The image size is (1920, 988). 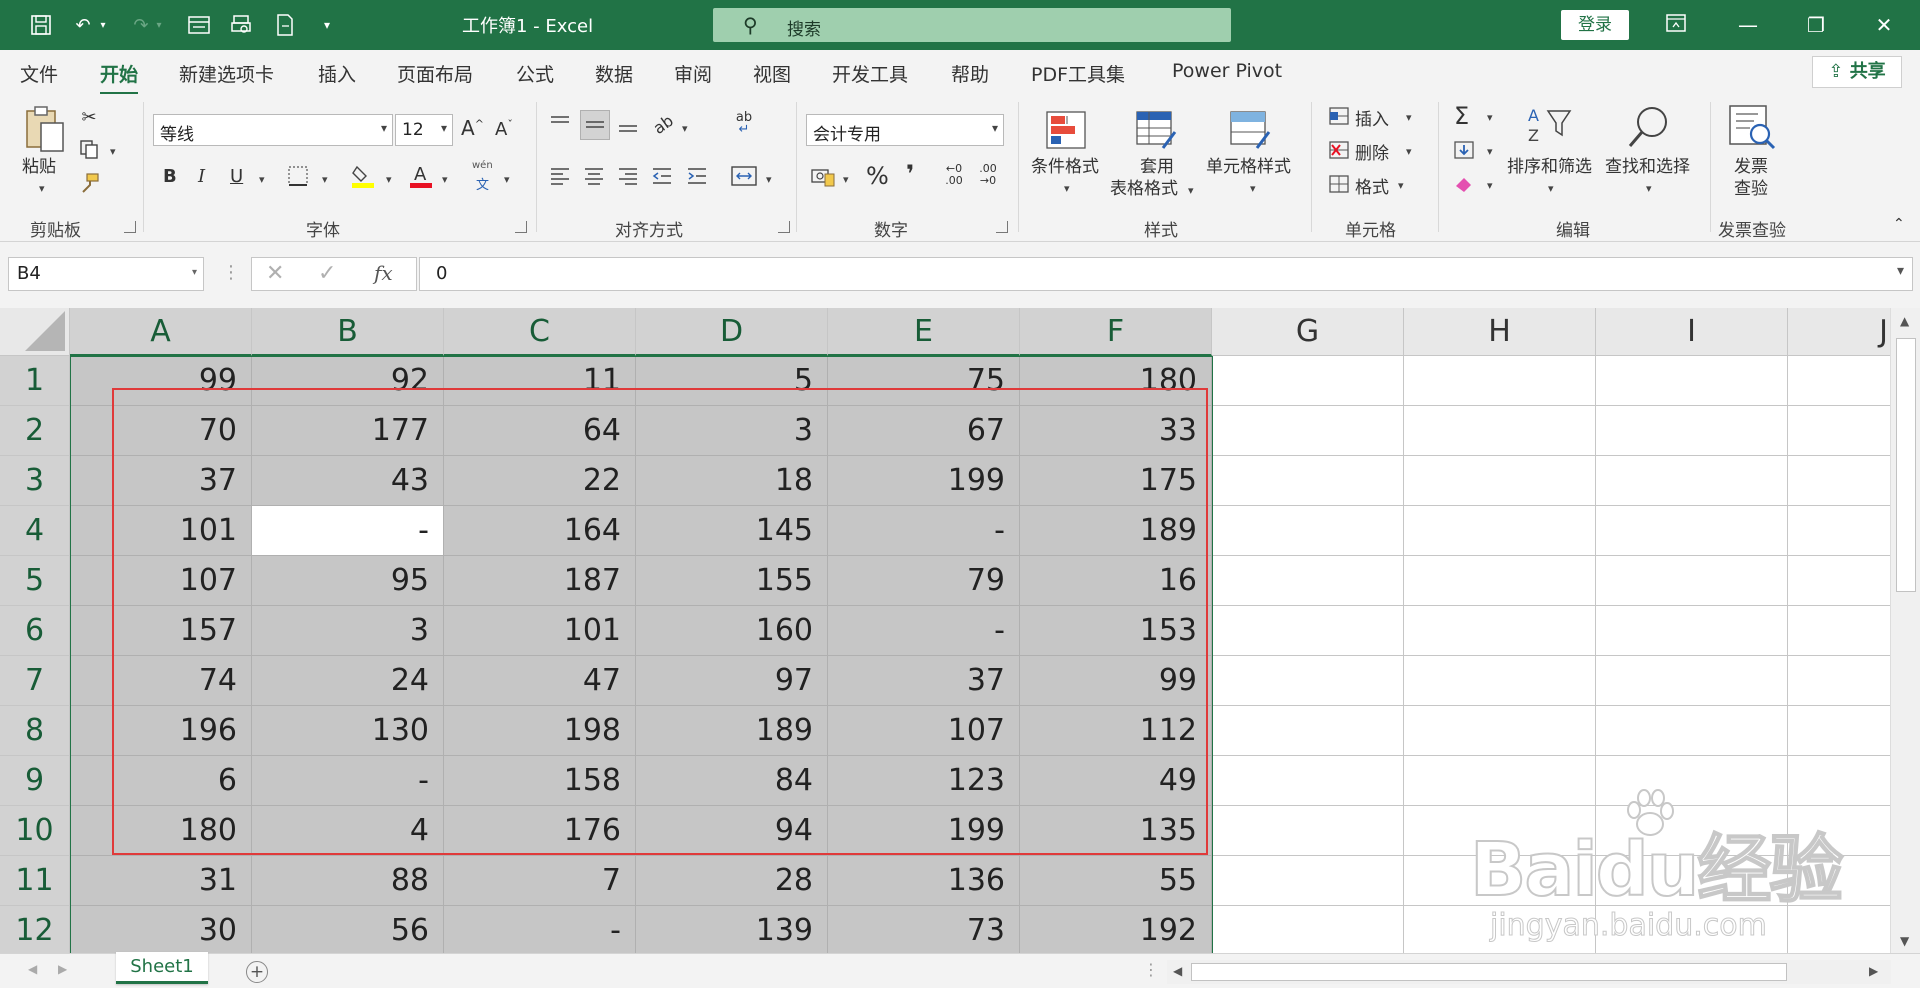 I want to click on row-header-4: 4, so click(x=35, y=531).